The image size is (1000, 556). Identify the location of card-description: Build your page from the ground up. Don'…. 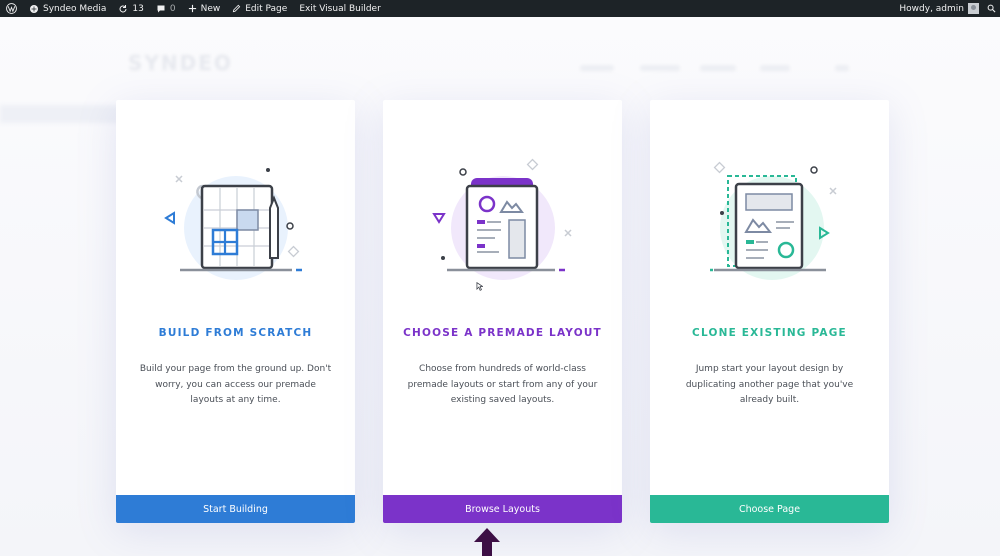
(235, 384).